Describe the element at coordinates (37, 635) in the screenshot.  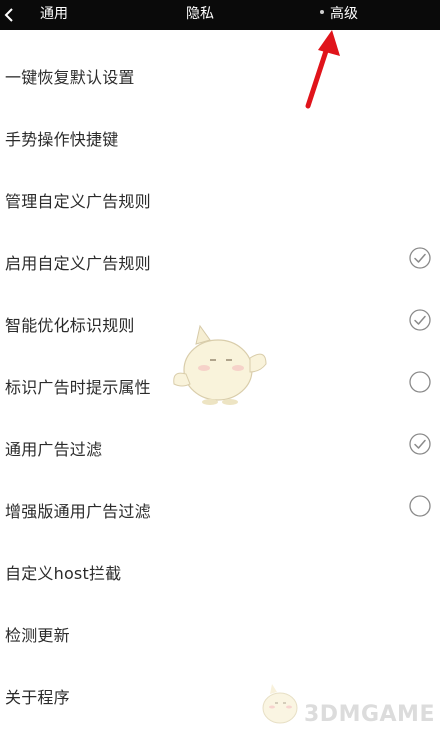
I see `settings-item-label: 检测更新` at that location.